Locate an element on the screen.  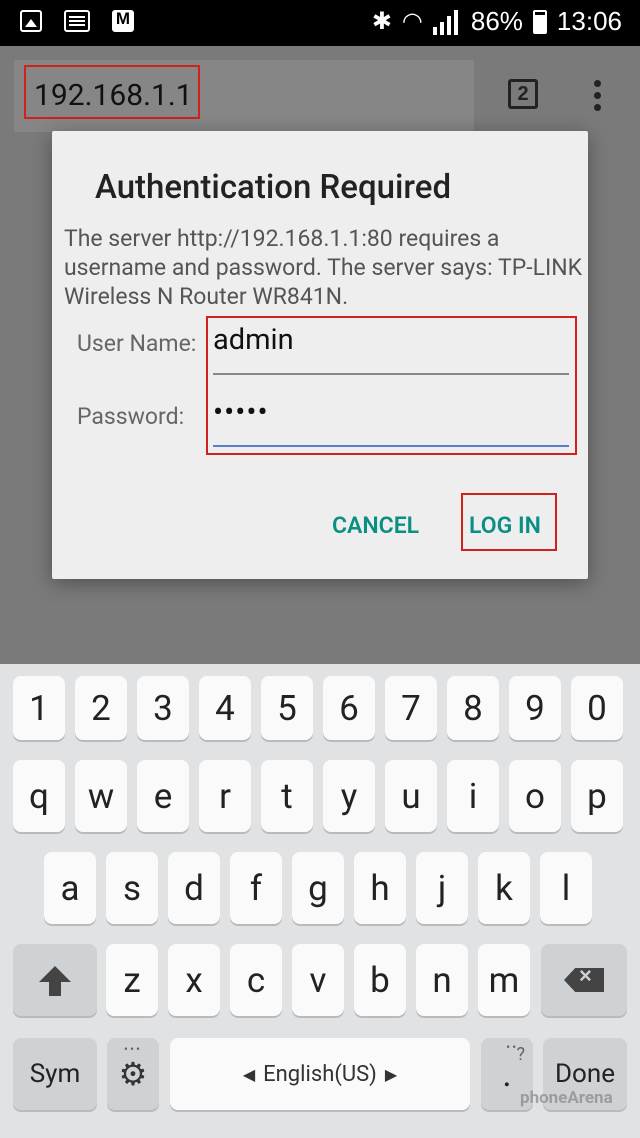
spacebar-language-label: English(US) is located at coordinates (320, 1074).